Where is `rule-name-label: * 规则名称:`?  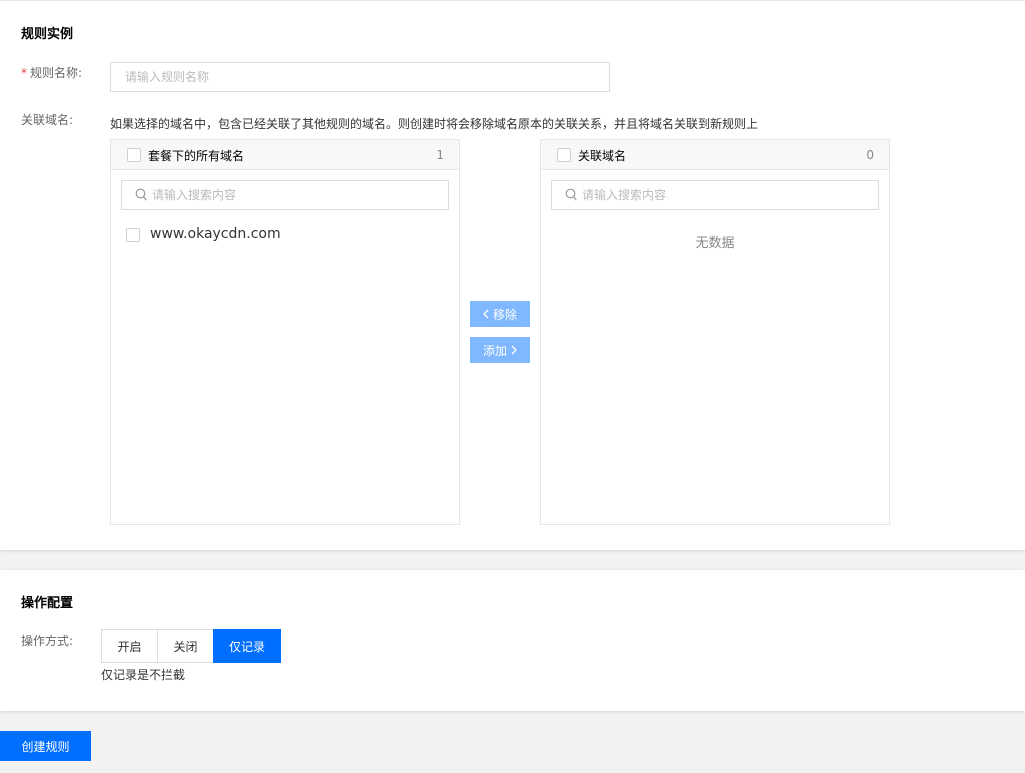 rule-name-label: * 规则名称: is located at coordinates (51, 72).